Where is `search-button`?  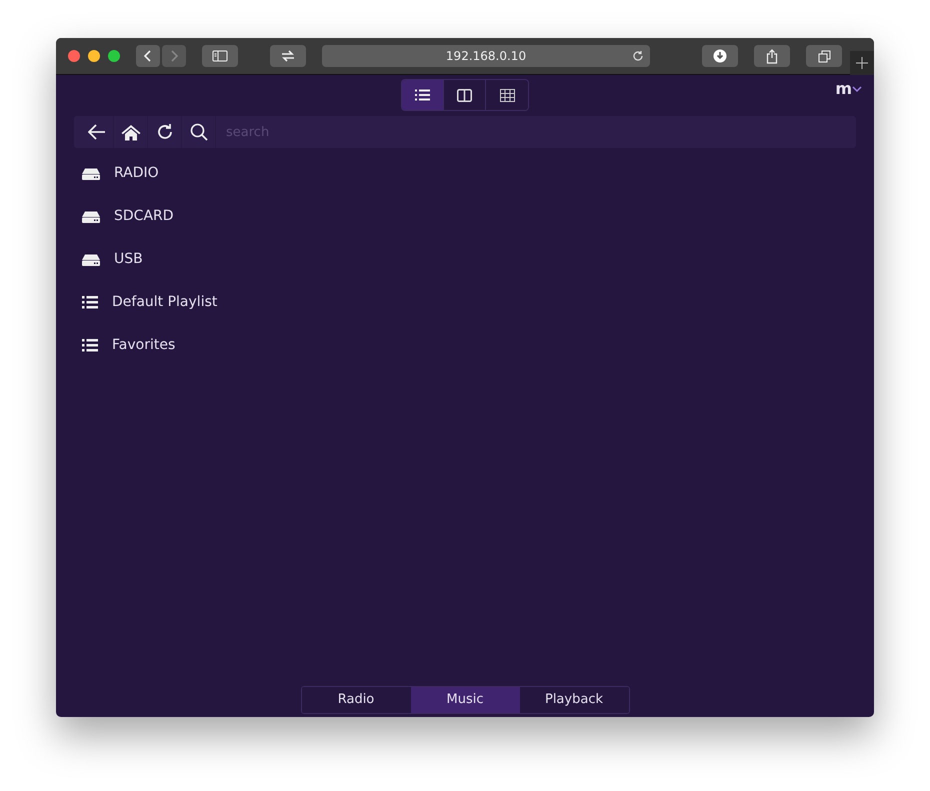 search-button is located at coordinates (199, 132).